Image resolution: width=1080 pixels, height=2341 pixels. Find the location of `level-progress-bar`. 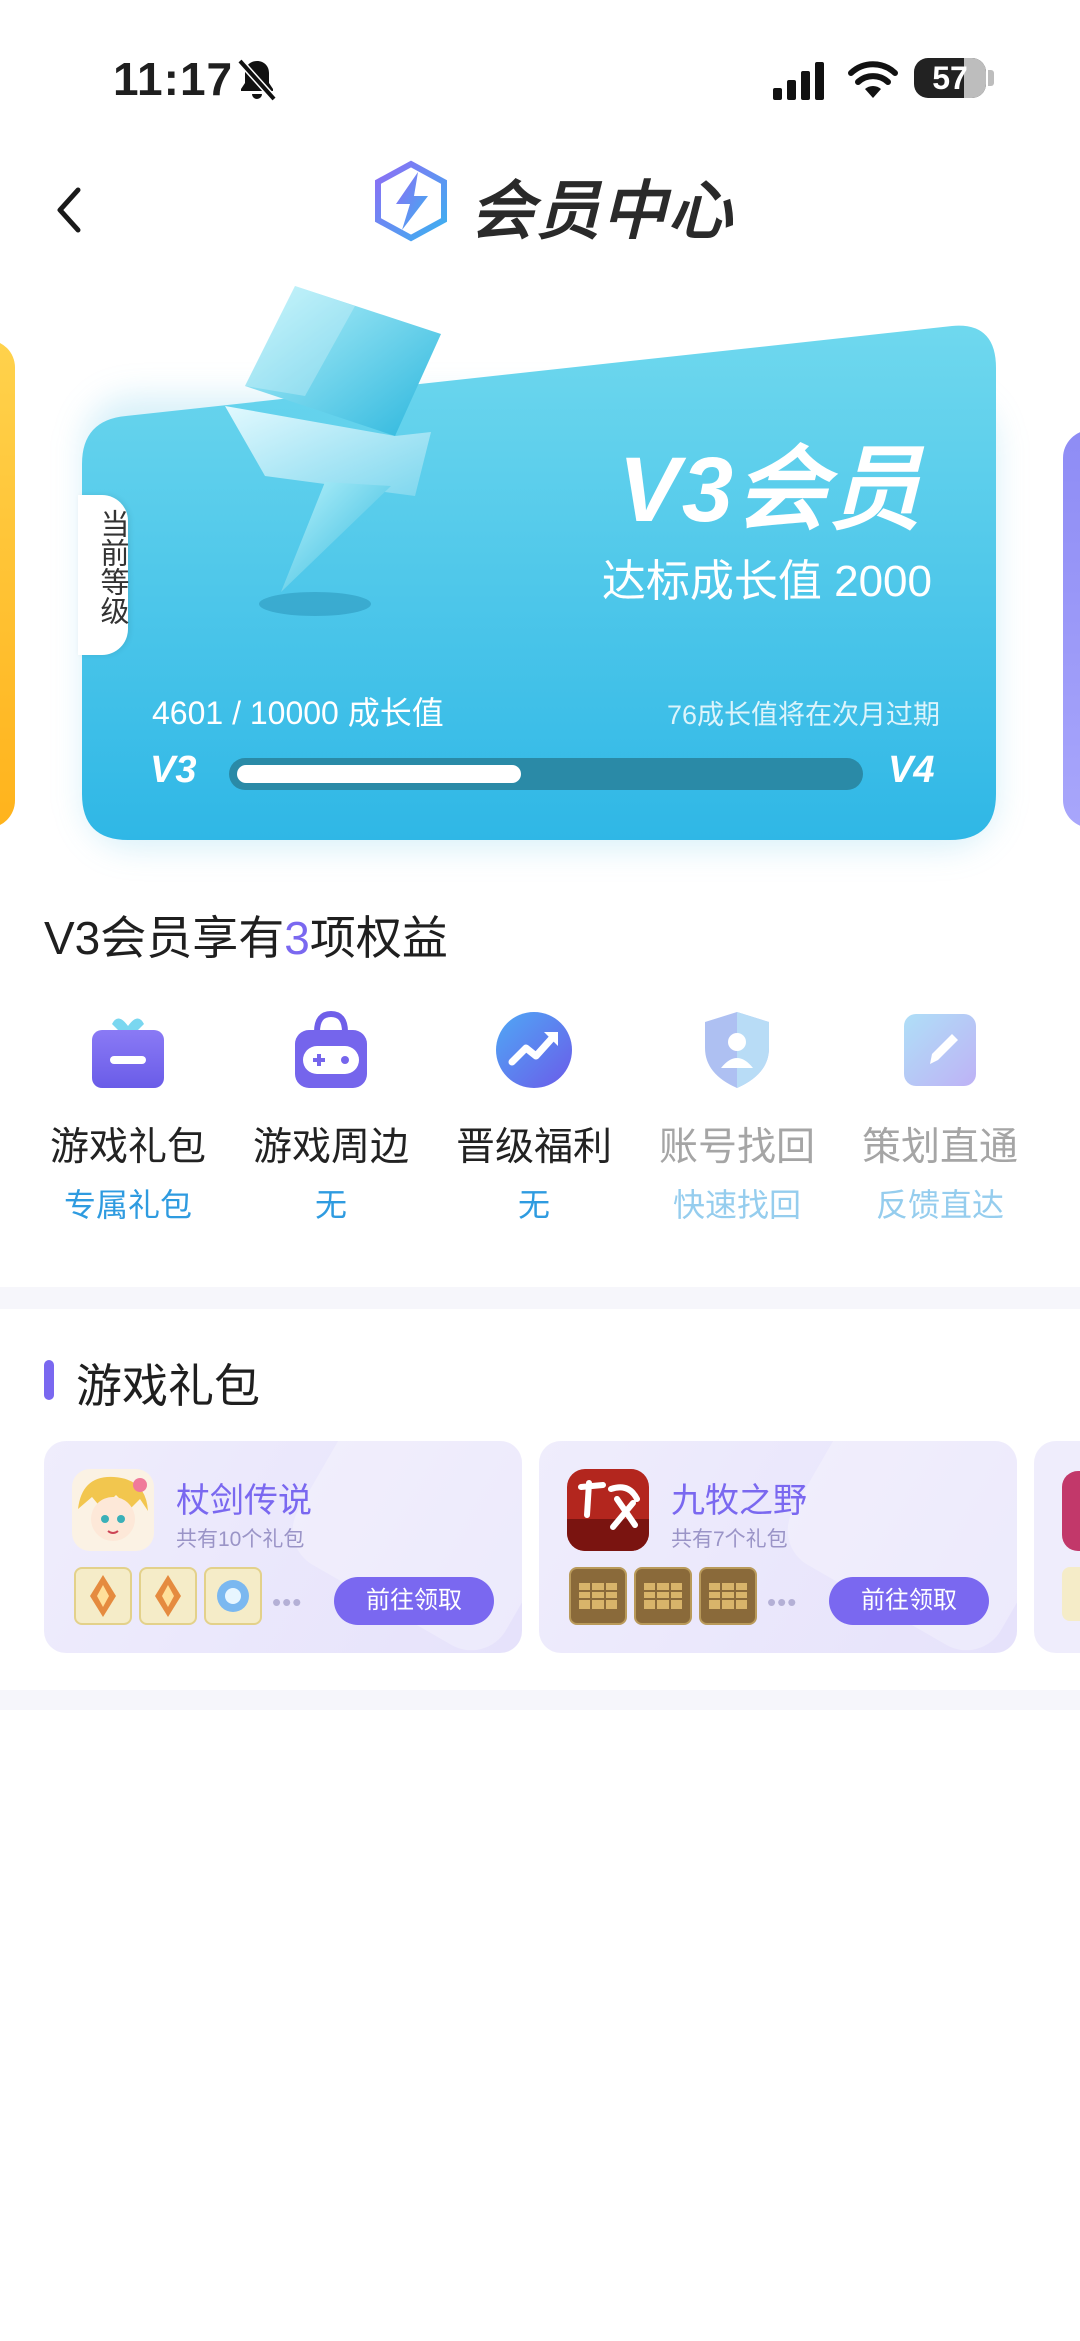

level-progress-bar is located at coordinates (546, 774).